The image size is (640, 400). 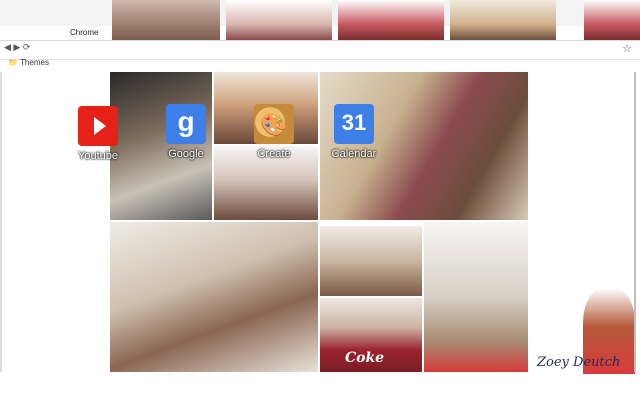 I want to click on tab-title: Chrome, so click(x=84, y=32).